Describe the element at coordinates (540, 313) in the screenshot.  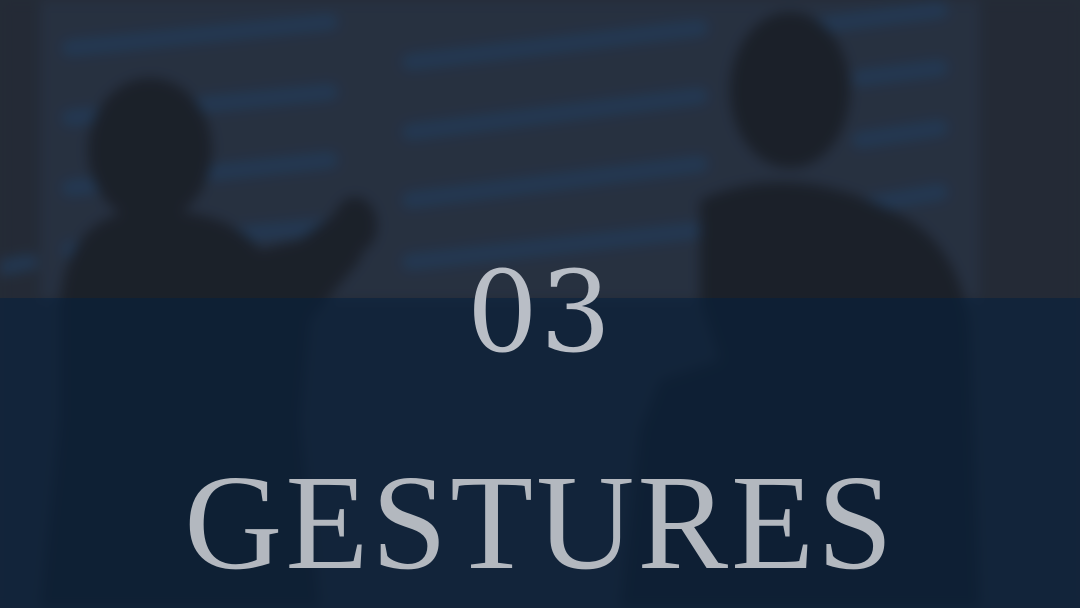
I see `section-number: 03` at that location.